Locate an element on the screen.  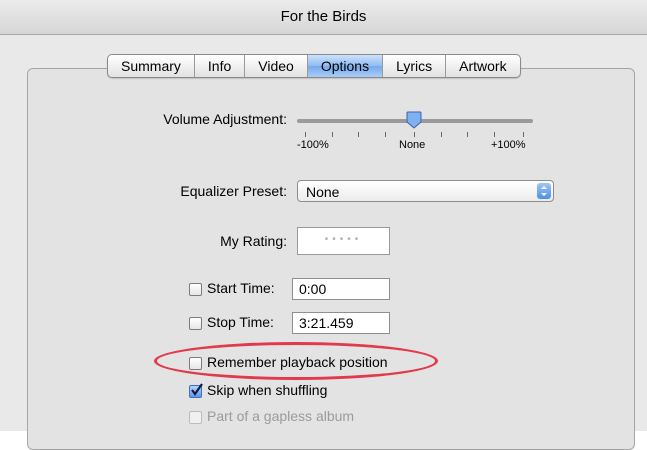
start-time-field: 0:00 is located at coordinates (341, 289).